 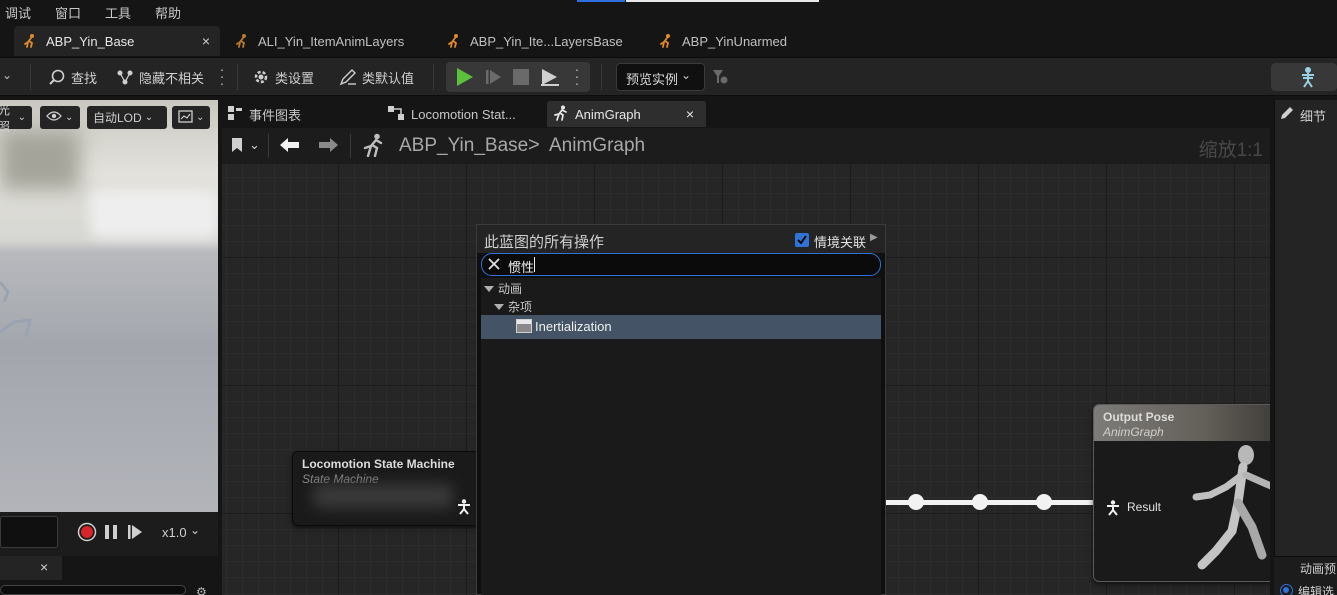 I want to click on anim-preview-title: 动画预, so click(x=1318, y=569).